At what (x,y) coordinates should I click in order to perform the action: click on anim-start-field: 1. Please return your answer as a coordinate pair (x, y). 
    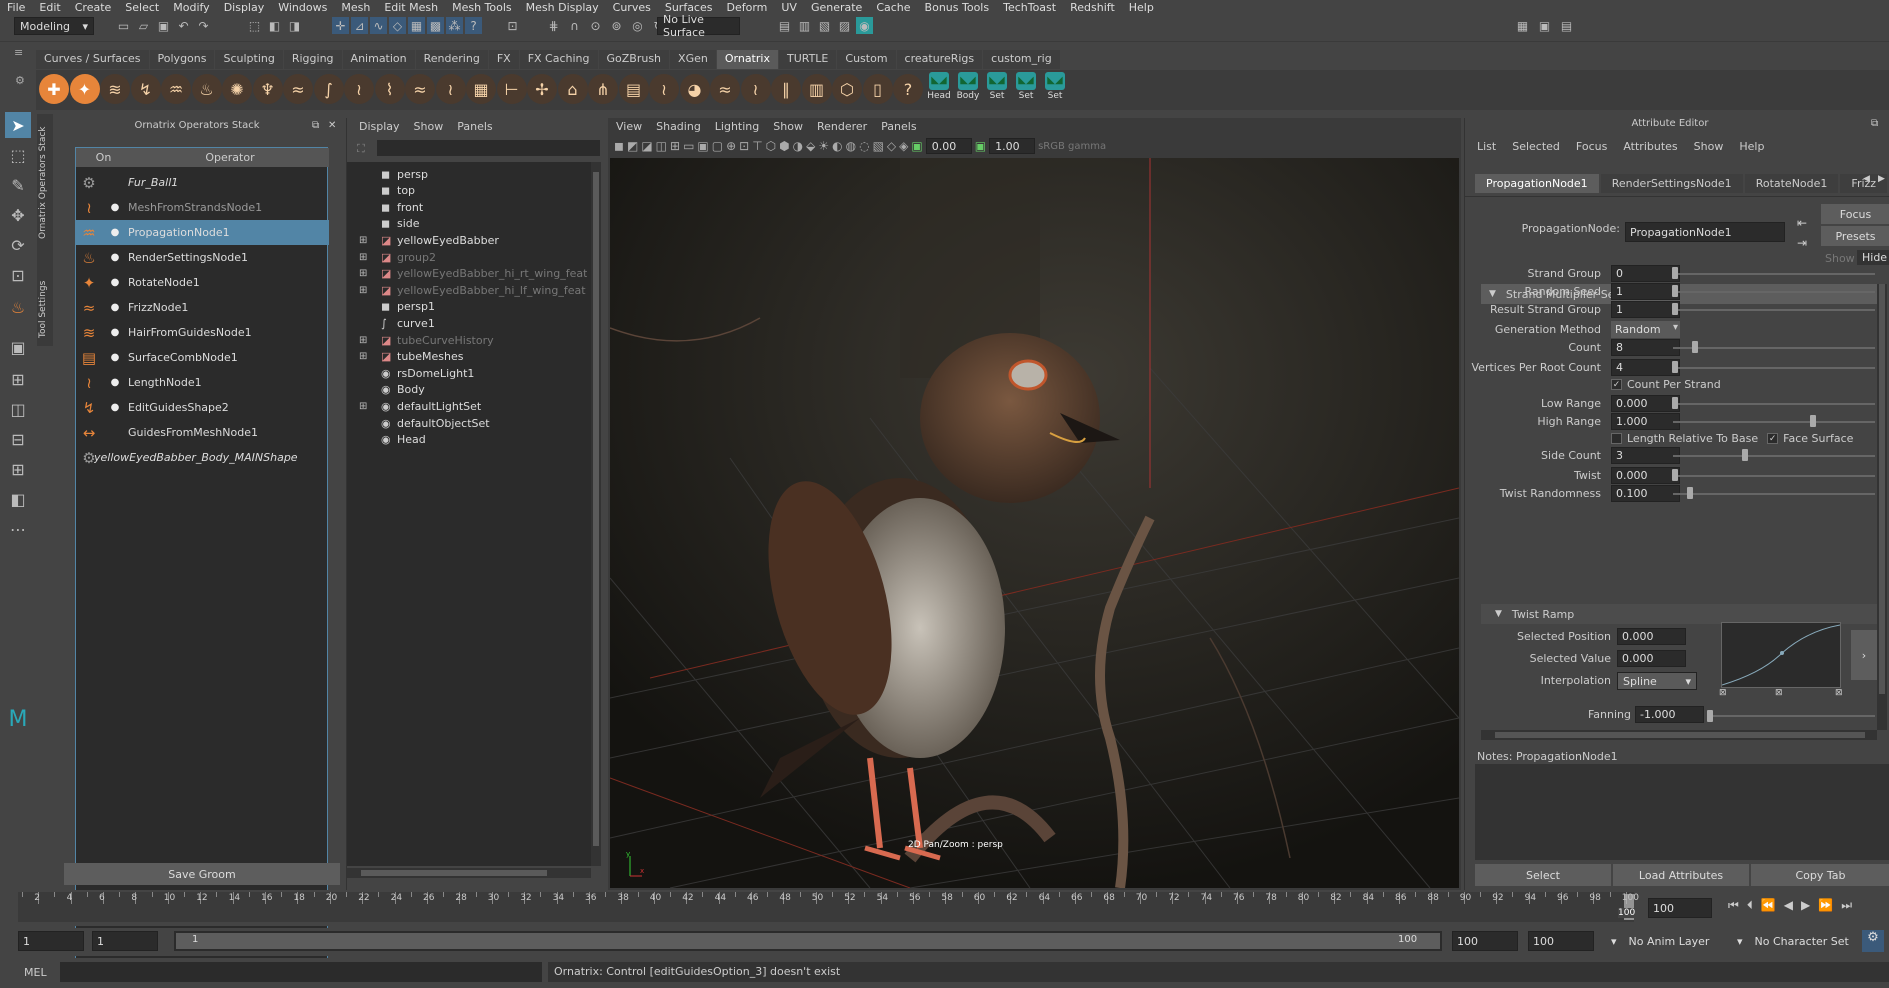
    Looking at the image, I should click on (51, 941).